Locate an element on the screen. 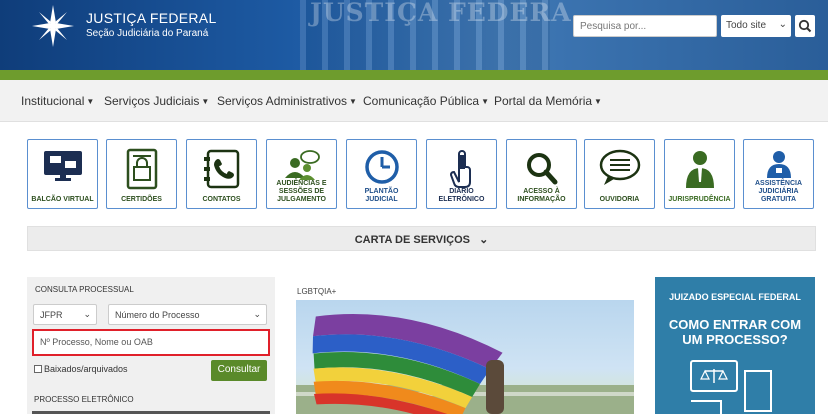 The image size is (828, 414). tile-certidoes: CERTIDÕES is located at coordinates (141, 174).